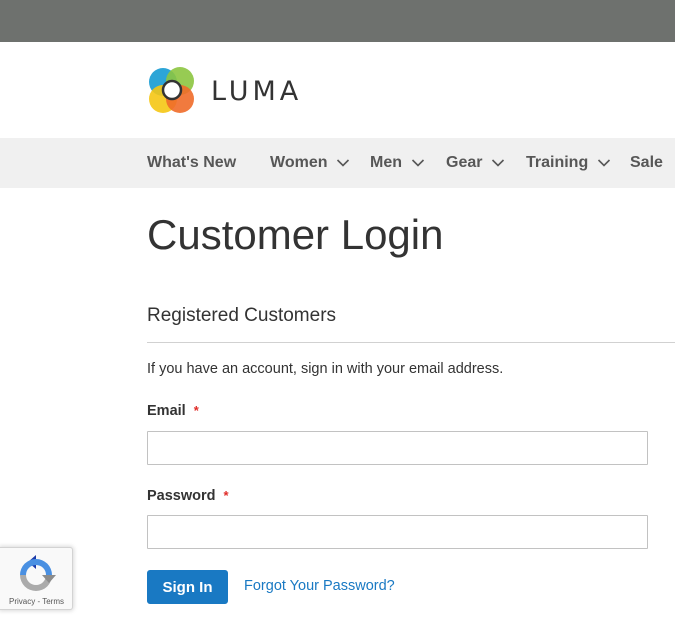 This screenshot has width=675, height=618. Describe the element at coordinates (557, 162) in the screenshot. I see `nav-item-label: Training` at that location.